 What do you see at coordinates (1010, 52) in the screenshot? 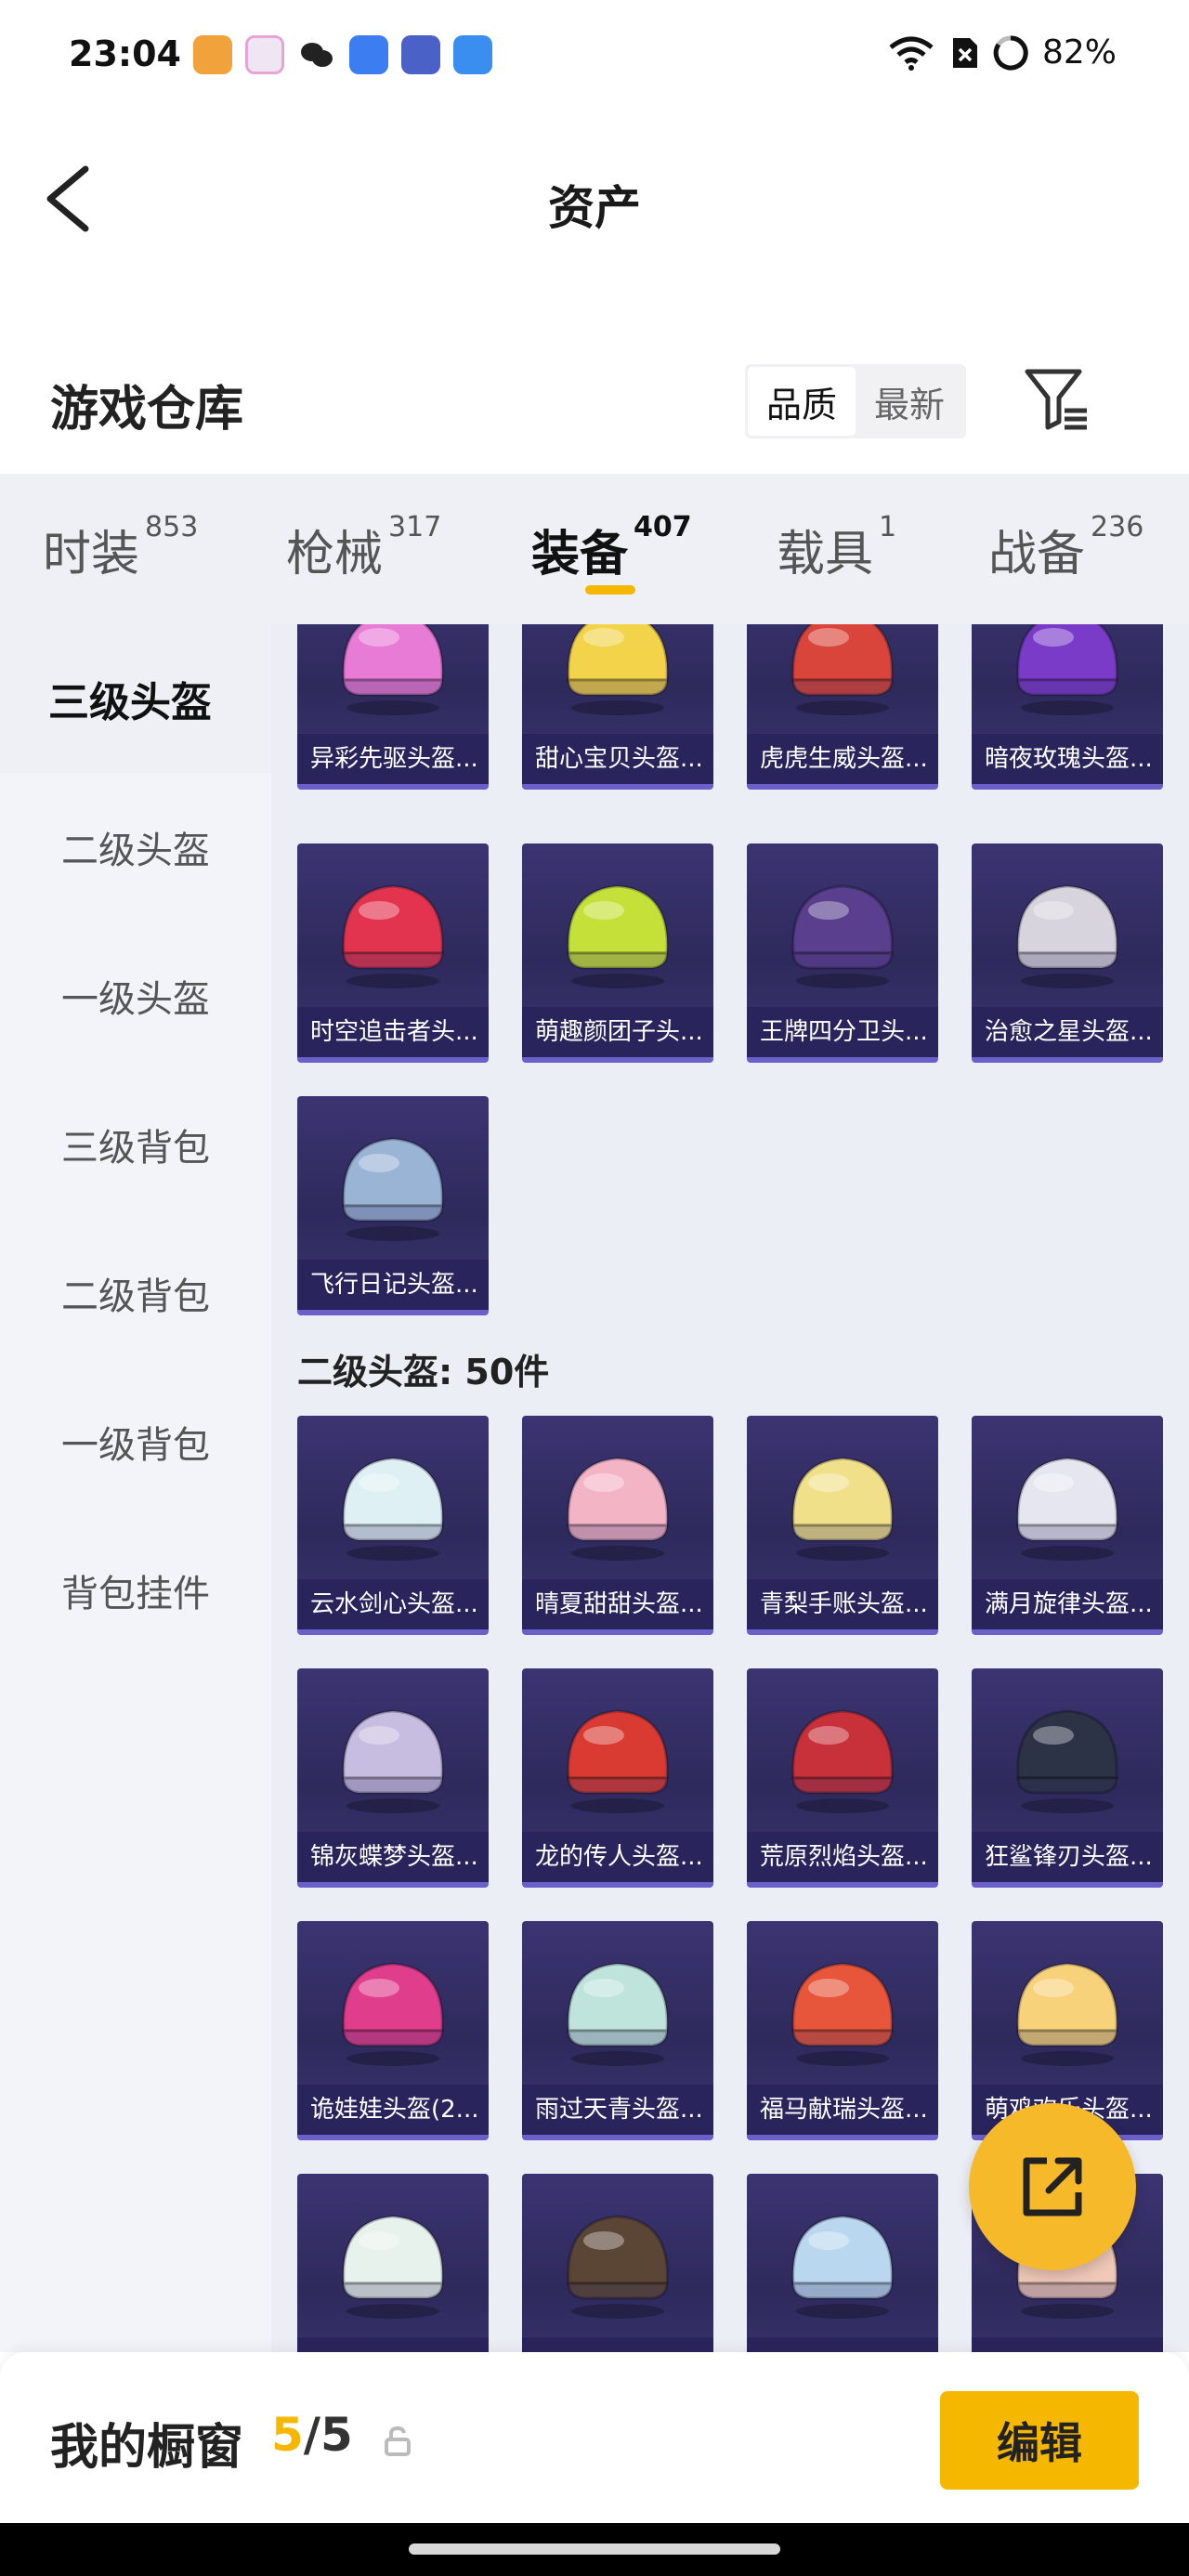
I see `battery-icon` at bounding box center [1010, 52].